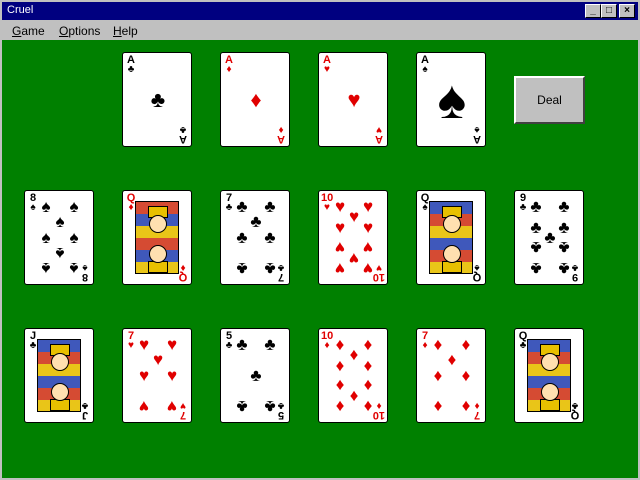  I want to click on playing-card: 7 ♣ 7 ♣ ♣ ♣ ♣ ♣ ♣ ♣ ♣, so click(255, 237).